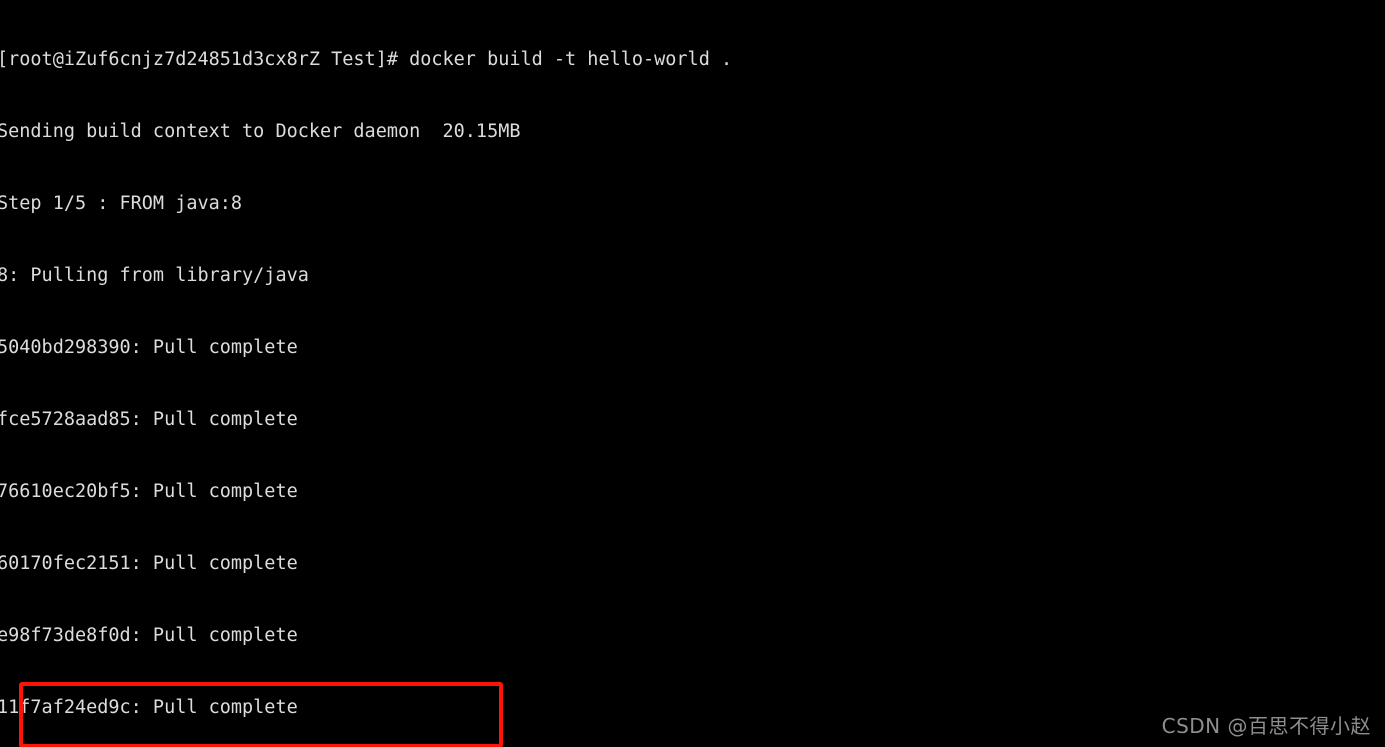 This screenshot has width=1385, height=747. Describe the element at coordinates (1266, 726) in the screenshot. I see `csdn-watermark: CSDN @百思不得小赵` at that location.